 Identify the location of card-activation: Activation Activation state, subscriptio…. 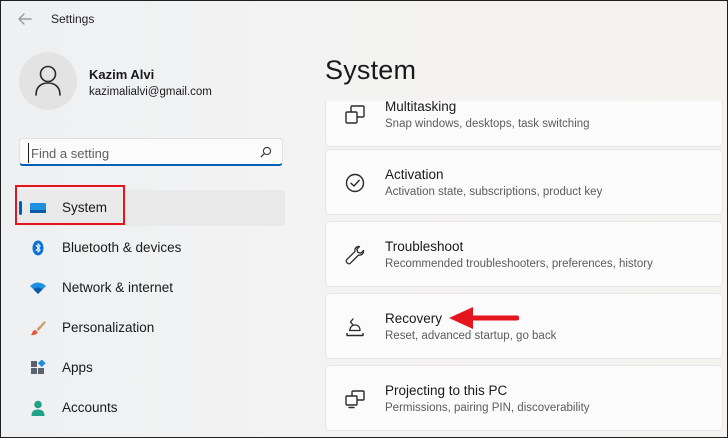
(524, 182).